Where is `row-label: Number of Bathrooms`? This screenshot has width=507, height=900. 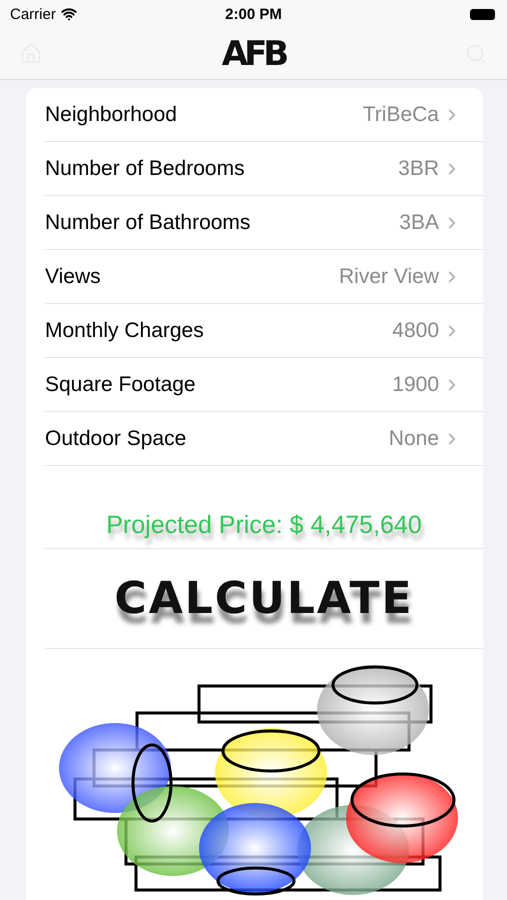 row-label: Number of Bathrooms is located at coordinates (222, 222).